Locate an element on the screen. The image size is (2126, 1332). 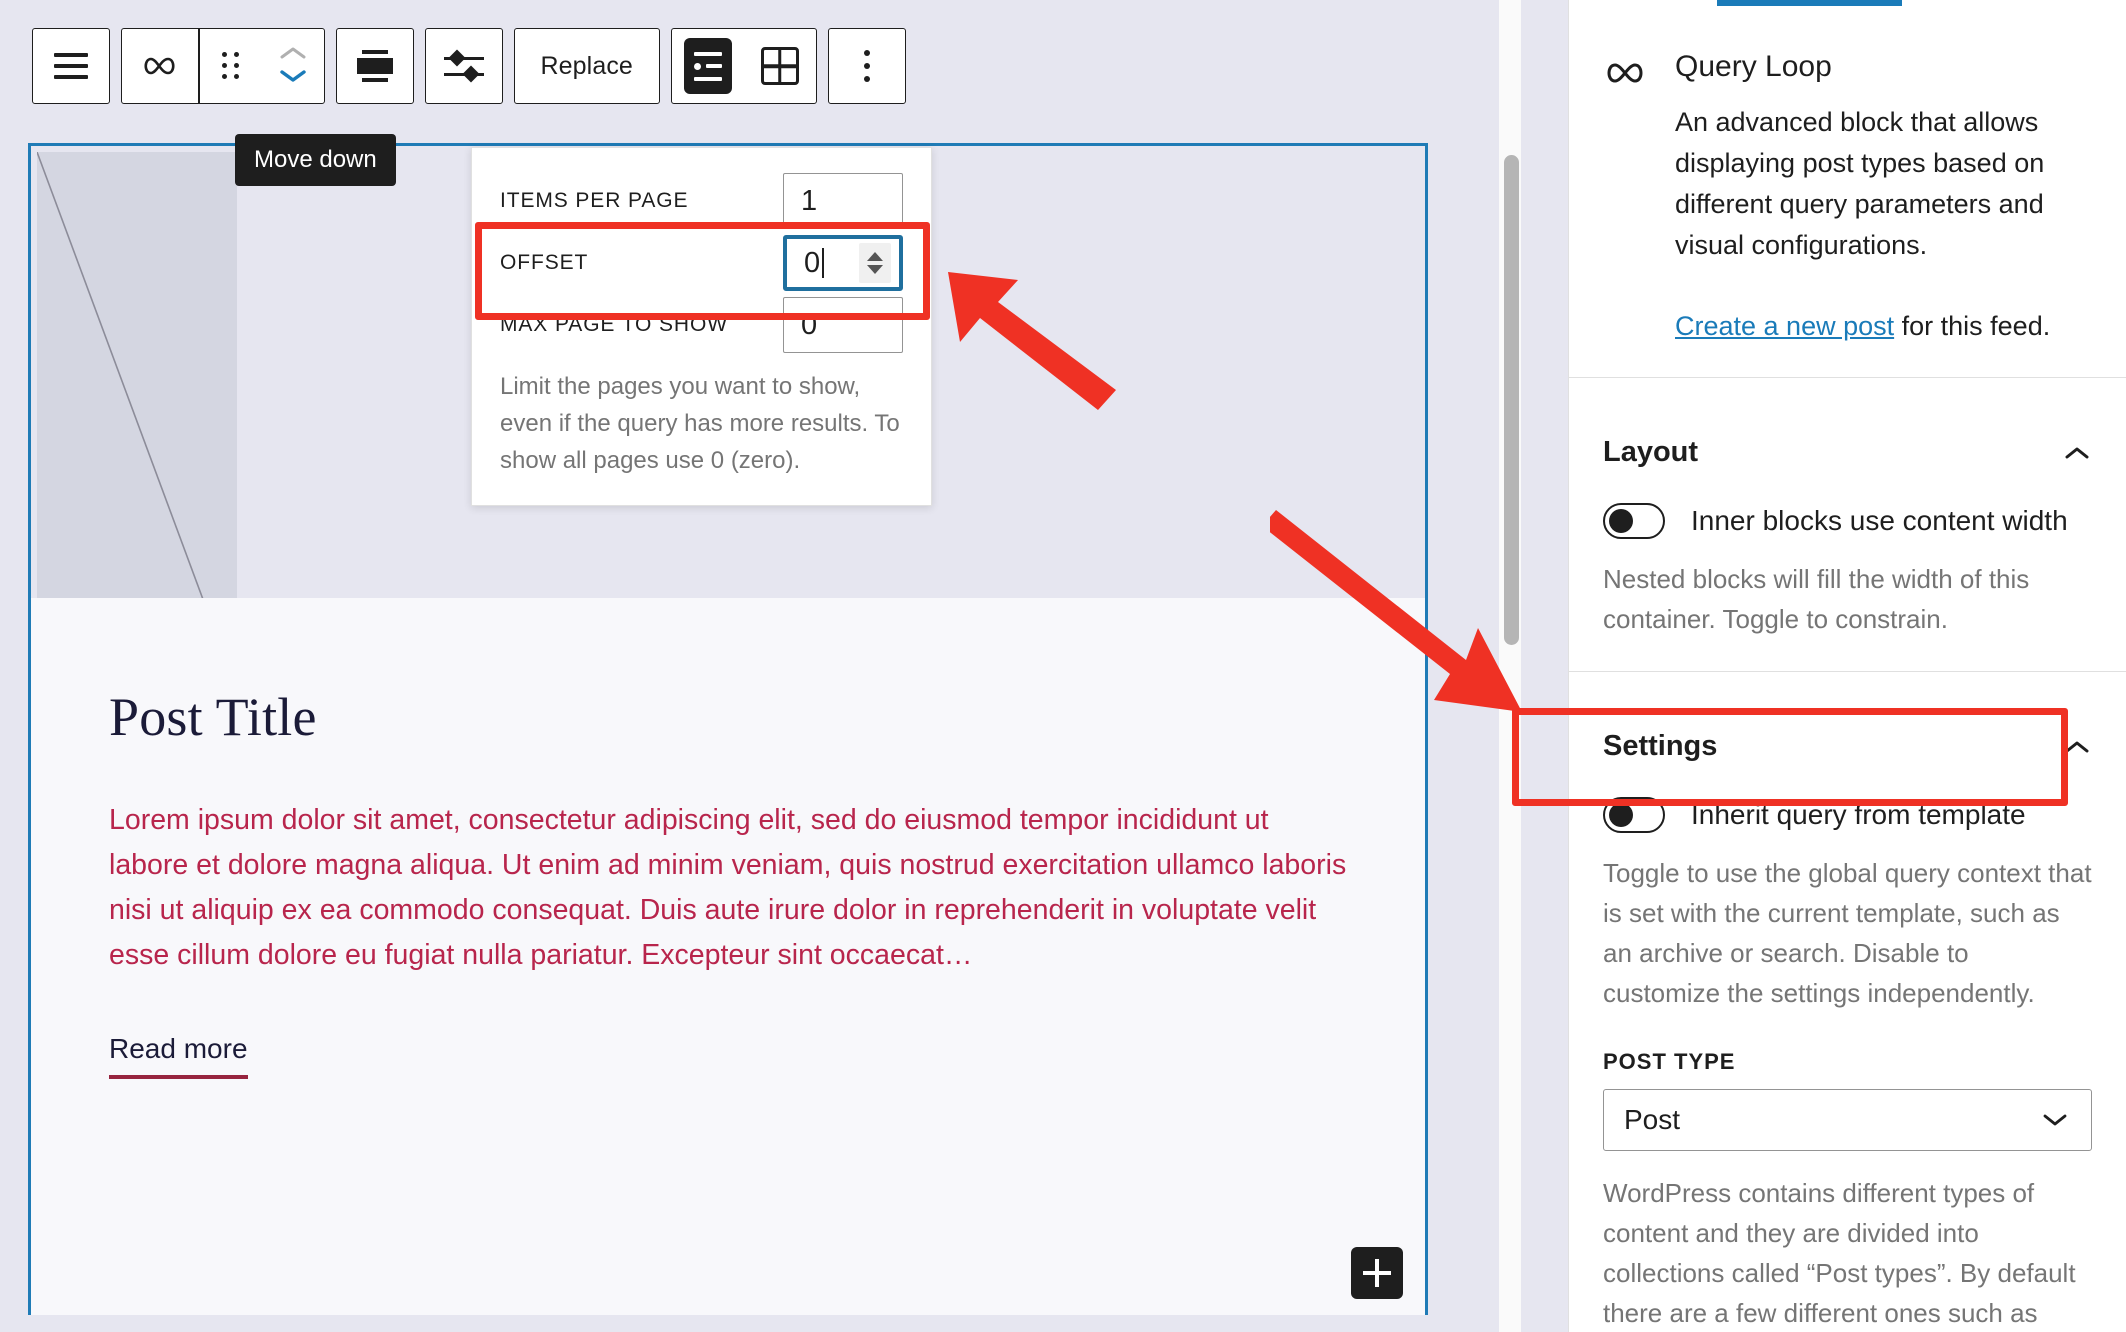
inner-blocks-toggle-row: Inner blocks use content width is located at coordinates (1847, 528).